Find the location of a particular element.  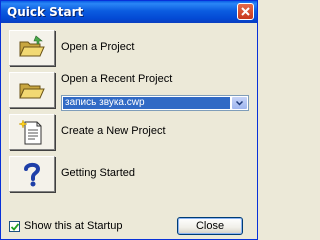

open-recent-project-button is located at coordinates (32, 90).